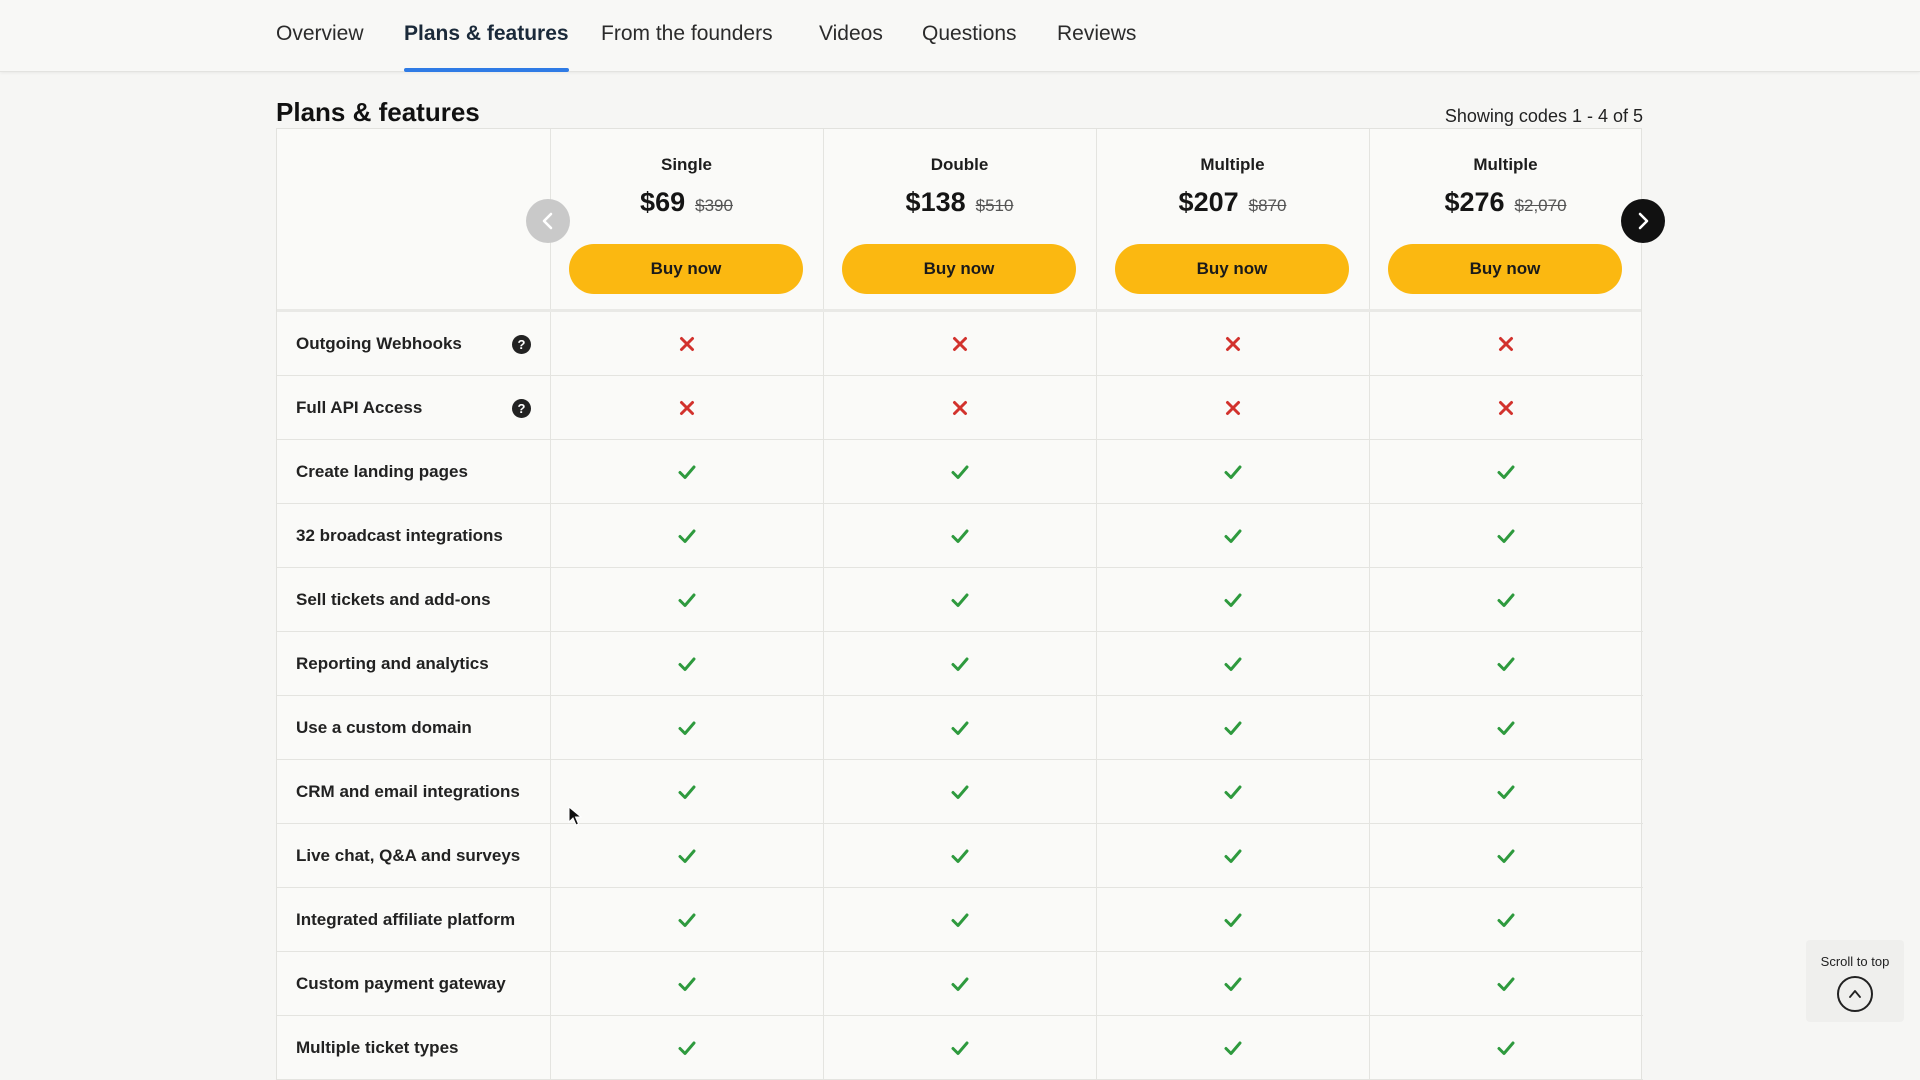 The width and height of the screenshot is (1920, 1080). What do you see at coordinates (382, 471) in the screenshot?
I see `feature-label: Create landing pages` at bounding box center [382, 471].